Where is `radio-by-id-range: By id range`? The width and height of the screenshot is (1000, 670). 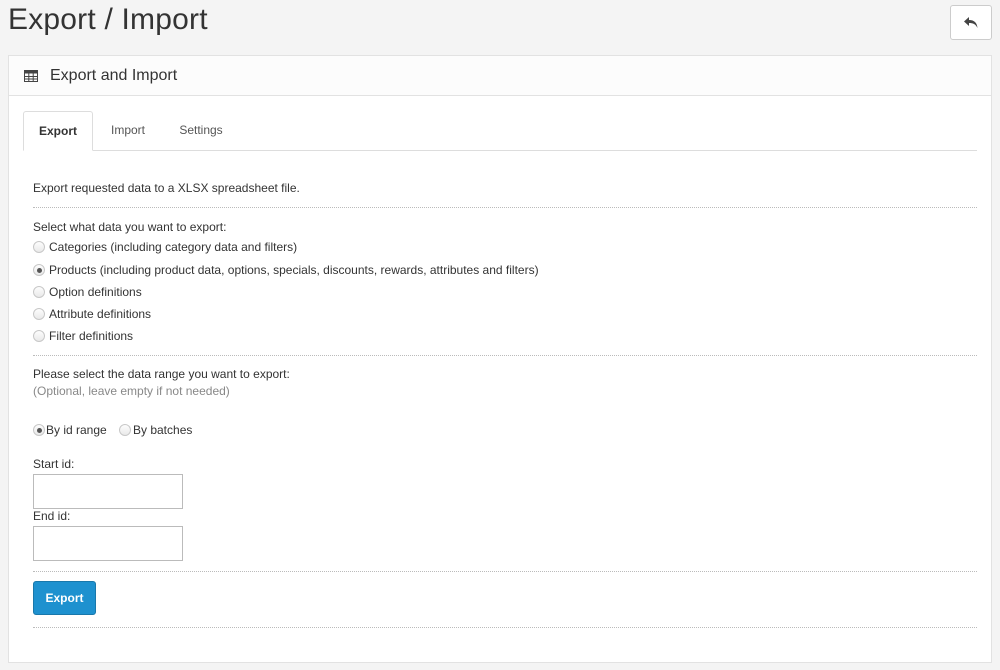
radio-by-id-range: By id range is located at coordinates (70, 430).